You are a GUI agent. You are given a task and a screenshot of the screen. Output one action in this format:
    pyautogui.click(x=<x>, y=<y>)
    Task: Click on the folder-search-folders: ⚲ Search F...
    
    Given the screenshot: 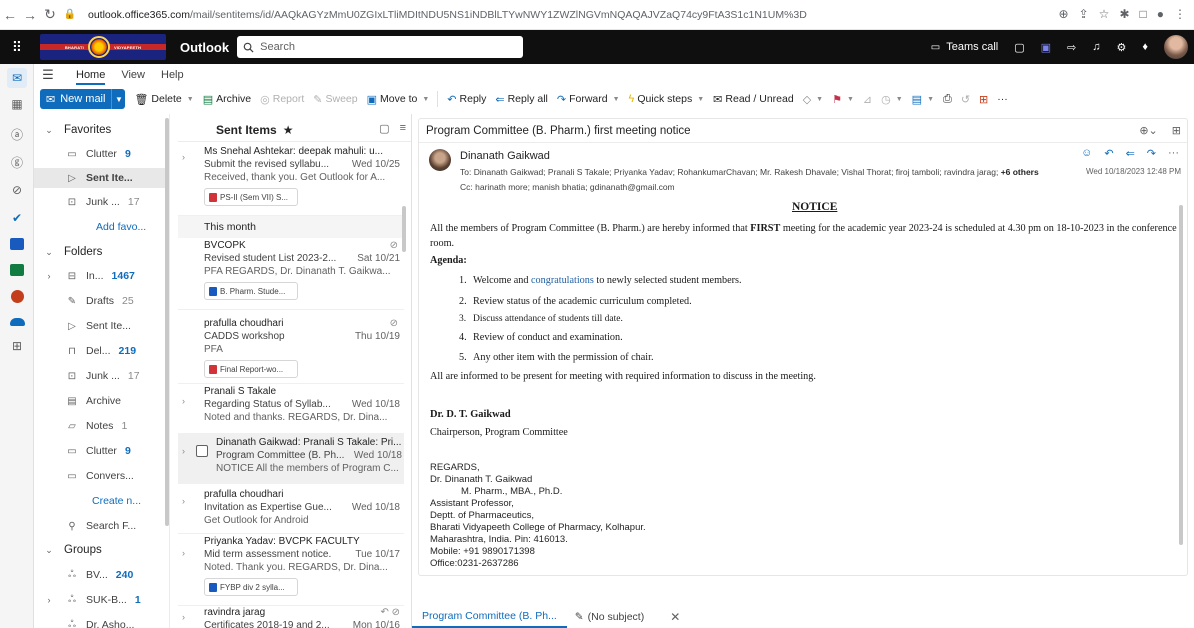 What is the action you would take?
    pyautogui.click(x=101, y=526)
    